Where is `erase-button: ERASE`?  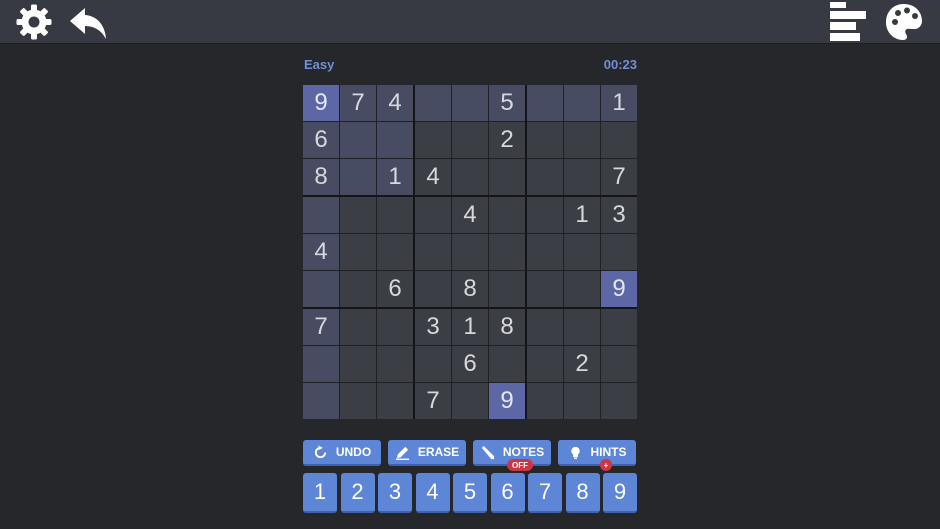 erase-button: ERASE is located at coordinates (427, 453).